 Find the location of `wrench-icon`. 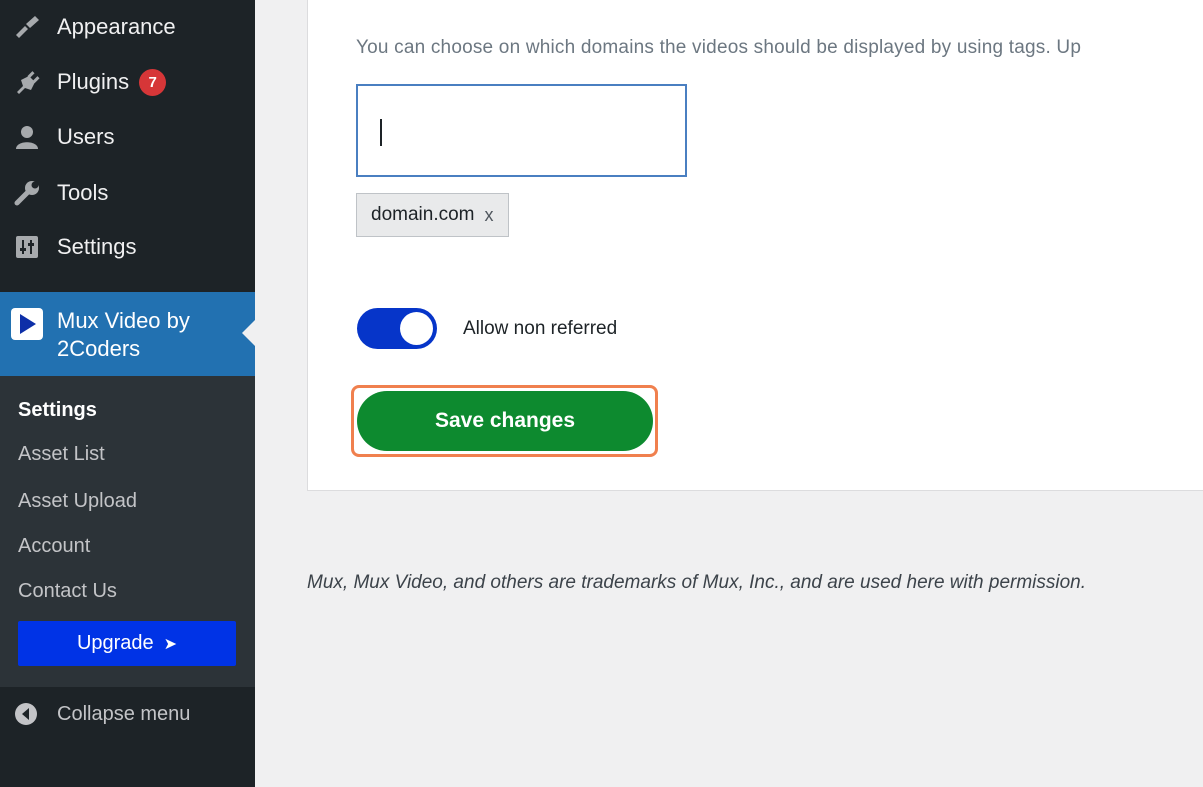

wrench-icon is located at coordinates (27, 193).